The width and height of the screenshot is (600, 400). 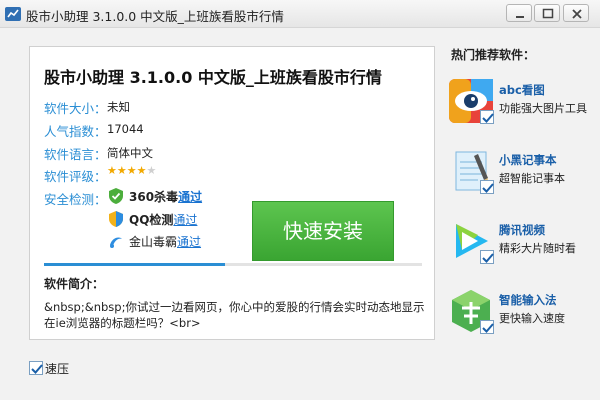 I want to click on close-button, so click(x=576, y=13).